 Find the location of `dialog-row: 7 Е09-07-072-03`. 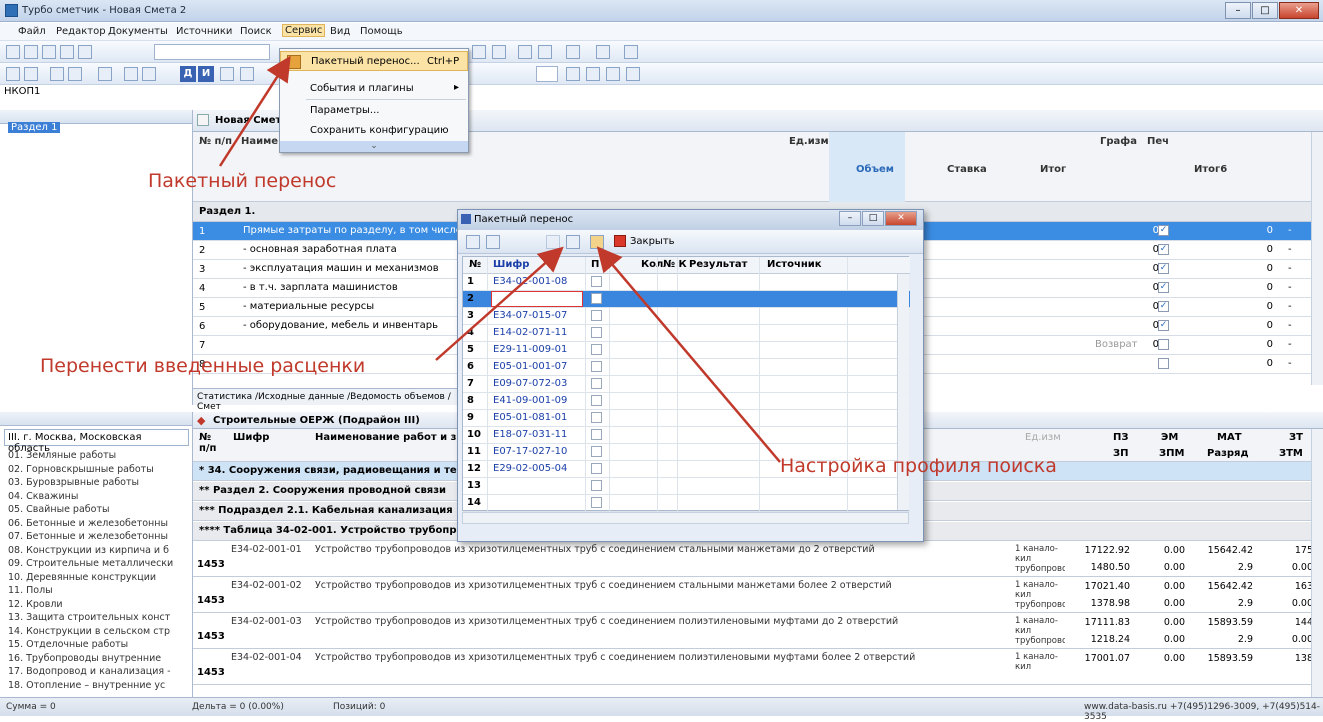

dialog-row: 7 Е09-07-072-03 is located at coordinates (686, 384).